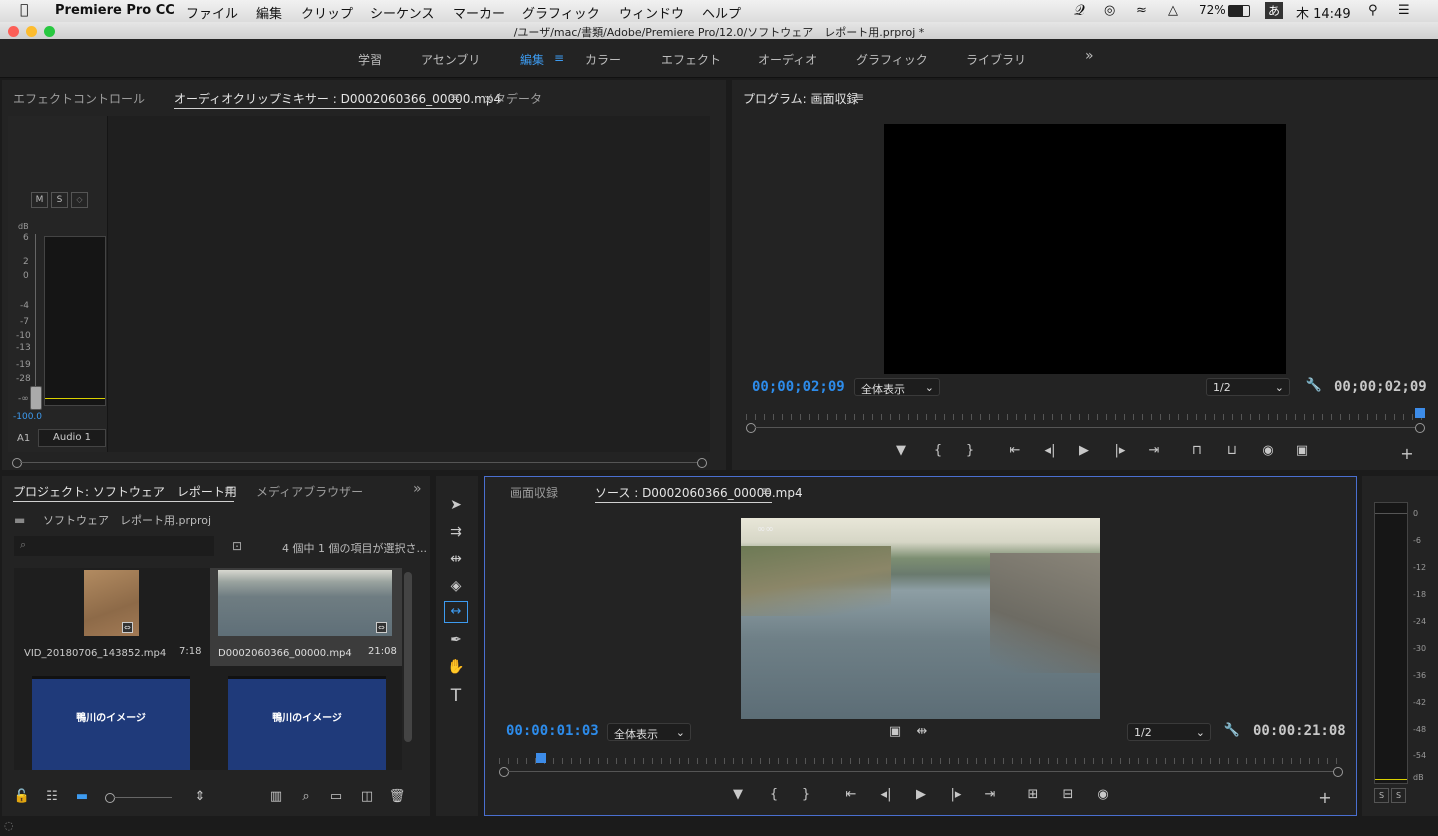 The height and width of the screenshot is (836, 1438). Describe the element at coordinates (534, 492) in the screenshot. I see `tab-screen-recording: 画面収録` at that location.